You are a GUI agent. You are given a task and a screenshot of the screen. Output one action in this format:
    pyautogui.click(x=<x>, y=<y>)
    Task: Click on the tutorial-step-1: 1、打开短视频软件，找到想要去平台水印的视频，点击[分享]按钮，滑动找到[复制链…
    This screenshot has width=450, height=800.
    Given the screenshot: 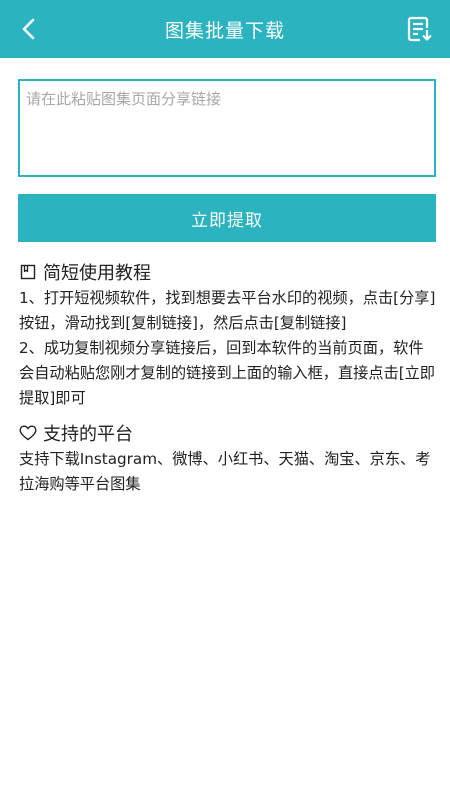 What is the action you would take?
    pyautogui.click(x=227, y=310)
    